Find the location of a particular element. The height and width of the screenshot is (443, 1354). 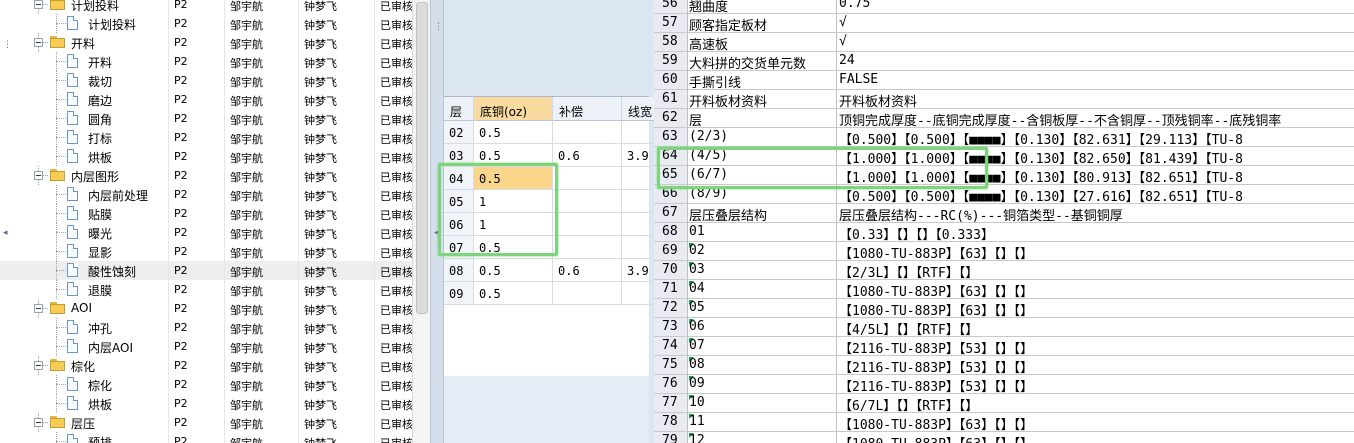

panel-splitter: ⋮ ◂ is located at coordinates (437, 221).